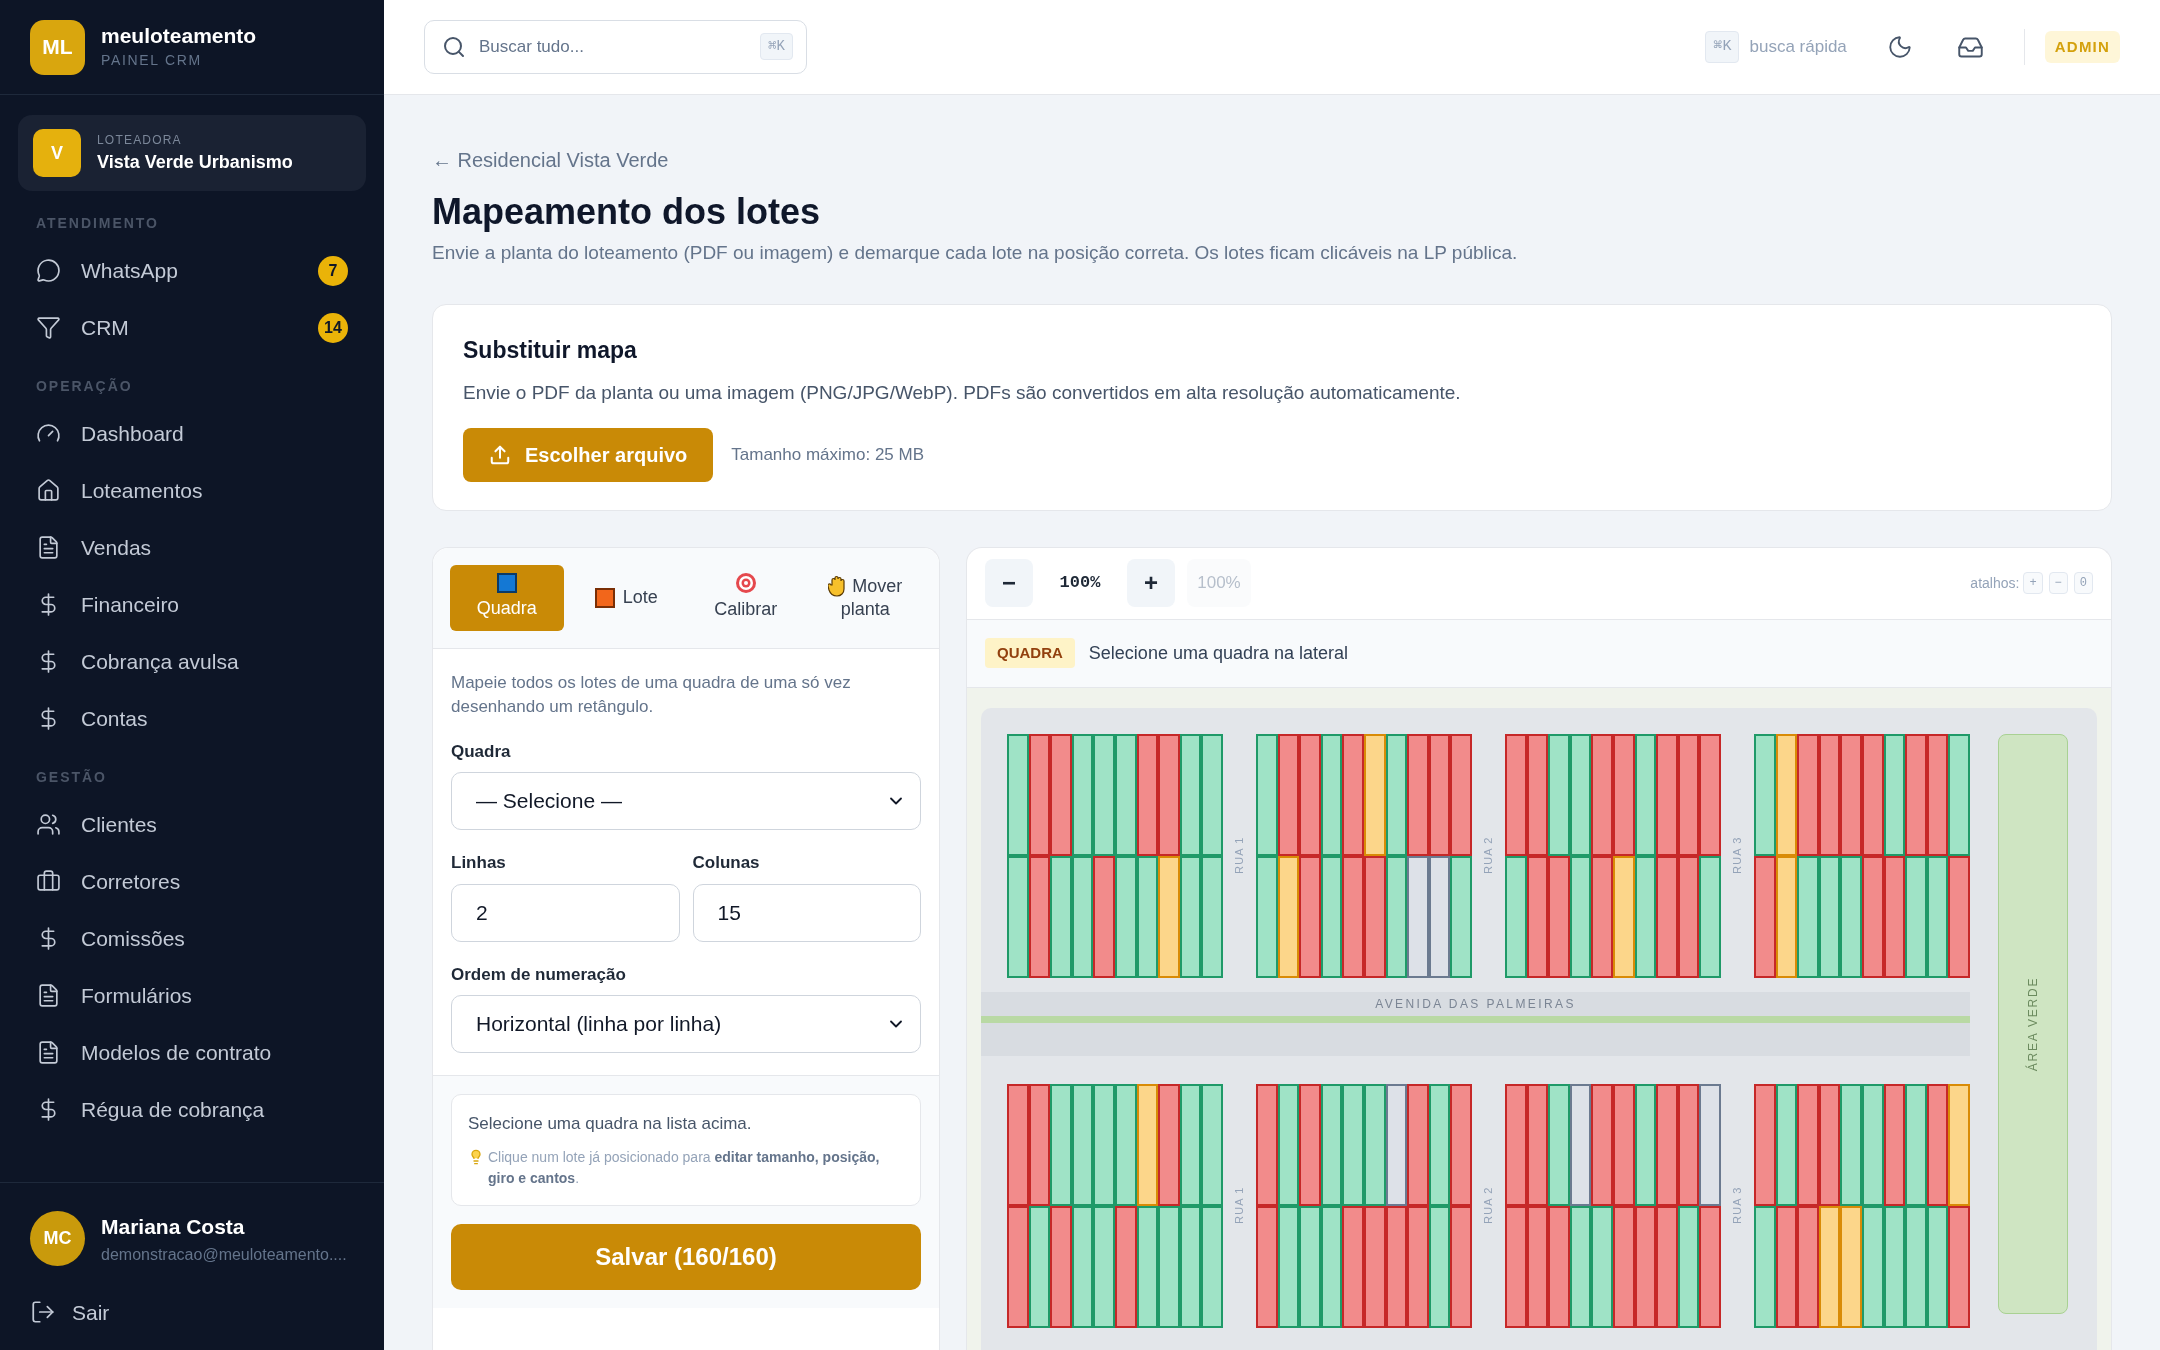 This screenshot has height=1350, width=2160. What do you see at coordinates (192, 270) in the screenshot?
I see `nav-item: WhatsApp 7` at bounding box center [192, 270].